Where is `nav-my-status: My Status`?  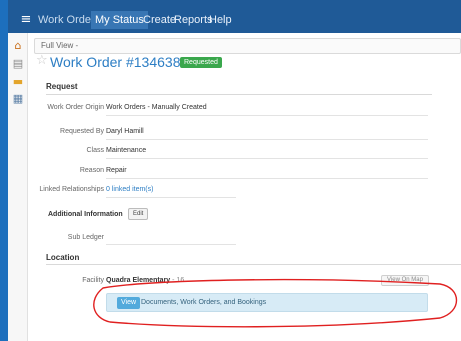
nav-my-status: My Status is located at coordinates (119, 20).